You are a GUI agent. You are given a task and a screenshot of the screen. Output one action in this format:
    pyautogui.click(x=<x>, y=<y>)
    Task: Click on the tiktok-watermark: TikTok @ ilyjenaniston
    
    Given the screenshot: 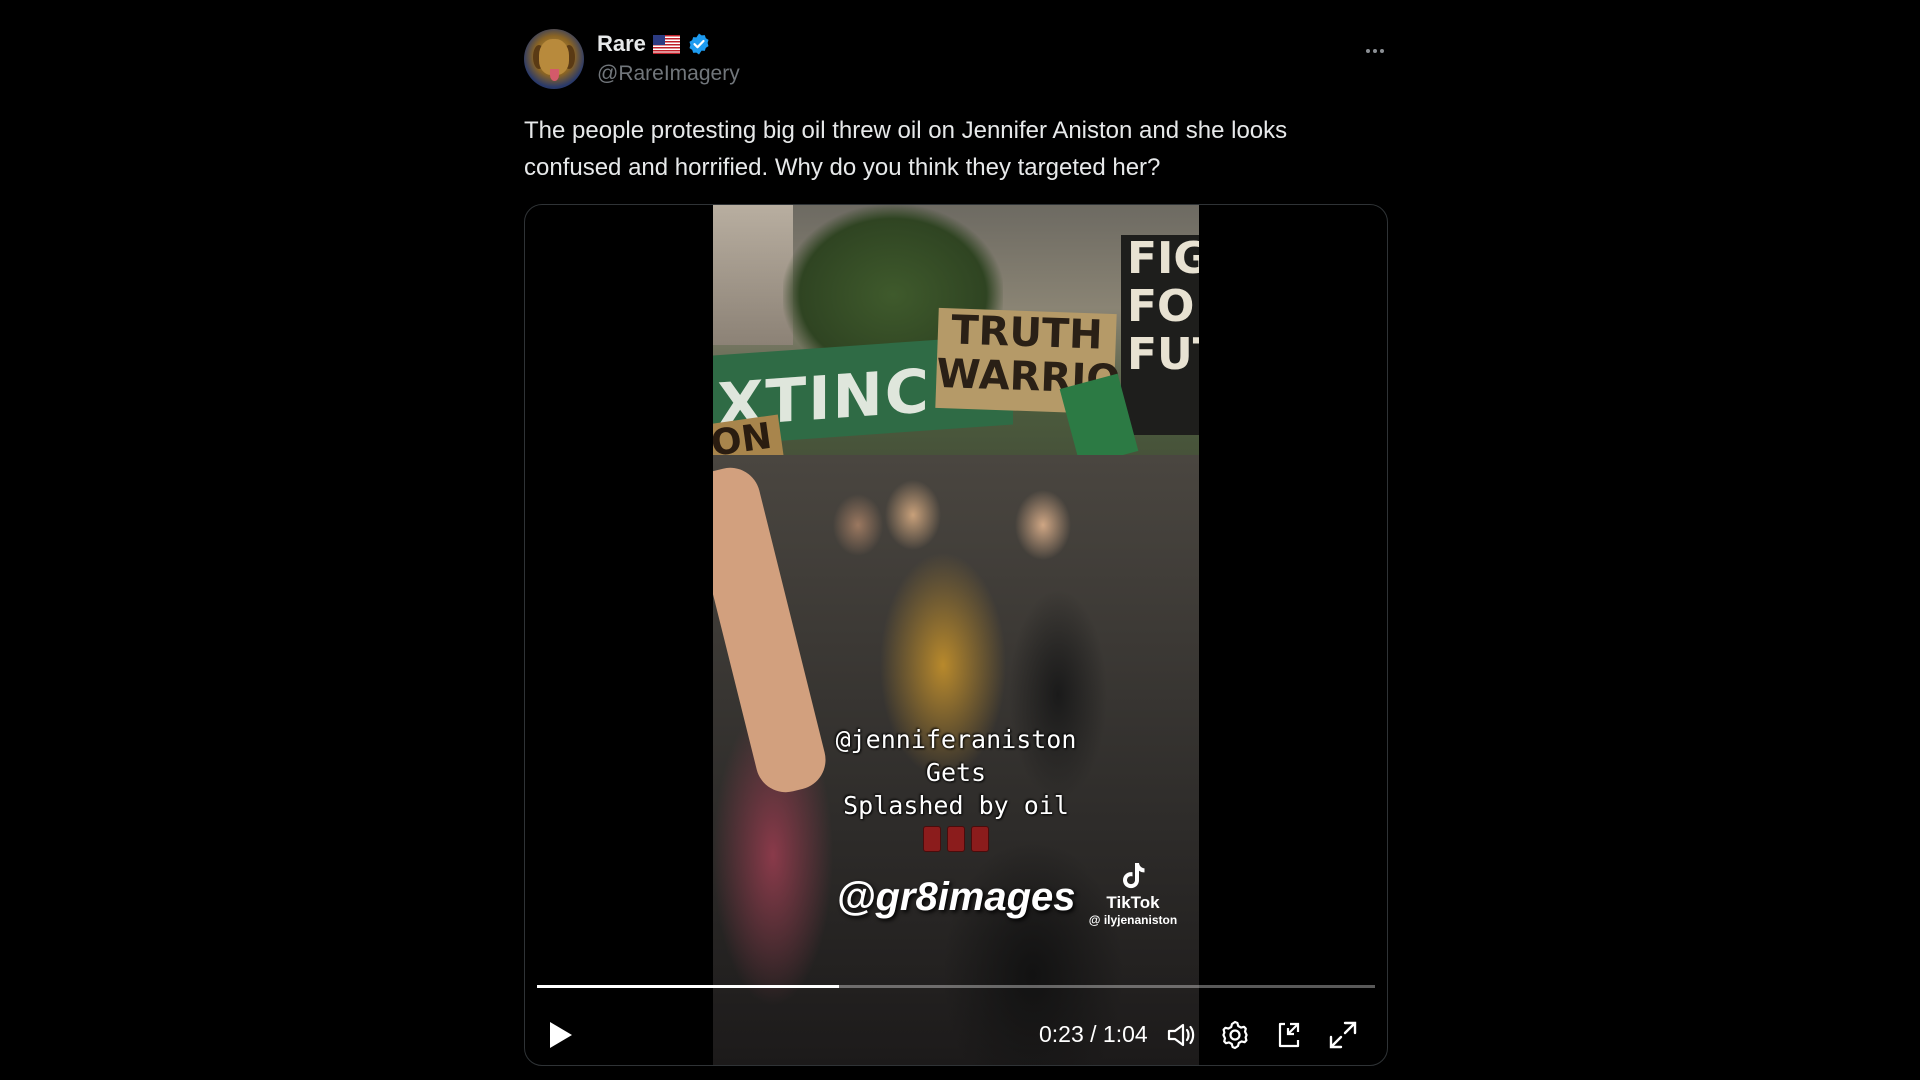 What is the action you would take?
    pyautogui.click(x=1133, y=893)
    